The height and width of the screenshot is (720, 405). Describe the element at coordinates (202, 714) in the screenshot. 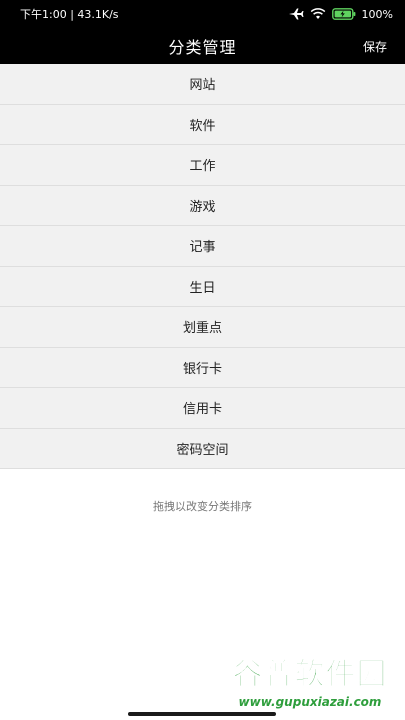

I see `home-indicator` at that location.